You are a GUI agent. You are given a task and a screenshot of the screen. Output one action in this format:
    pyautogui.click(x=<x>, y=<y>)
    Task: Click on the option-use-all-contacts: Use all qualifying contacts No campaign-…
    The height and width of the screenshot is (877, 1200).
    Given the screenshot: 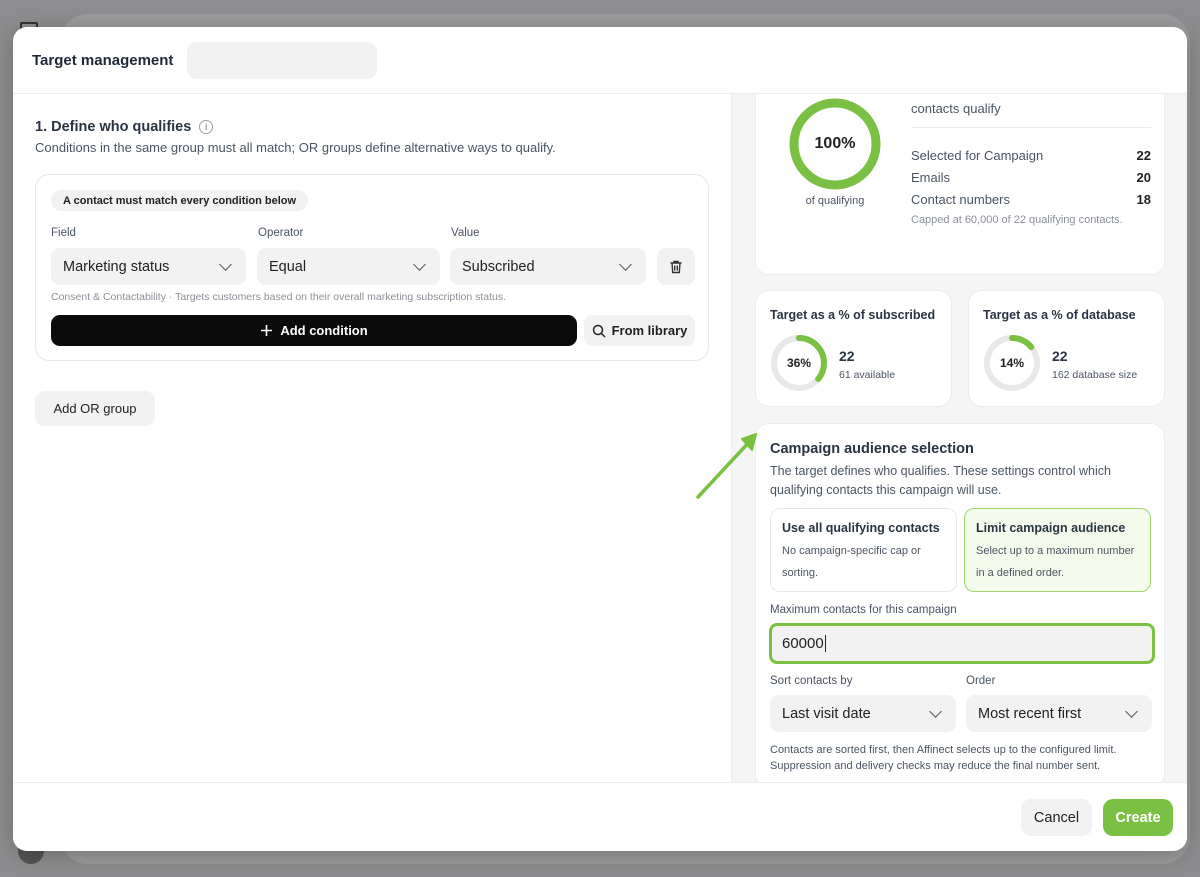 What is the action you would take?
    pyautogui.click(x=863, y=550)
    